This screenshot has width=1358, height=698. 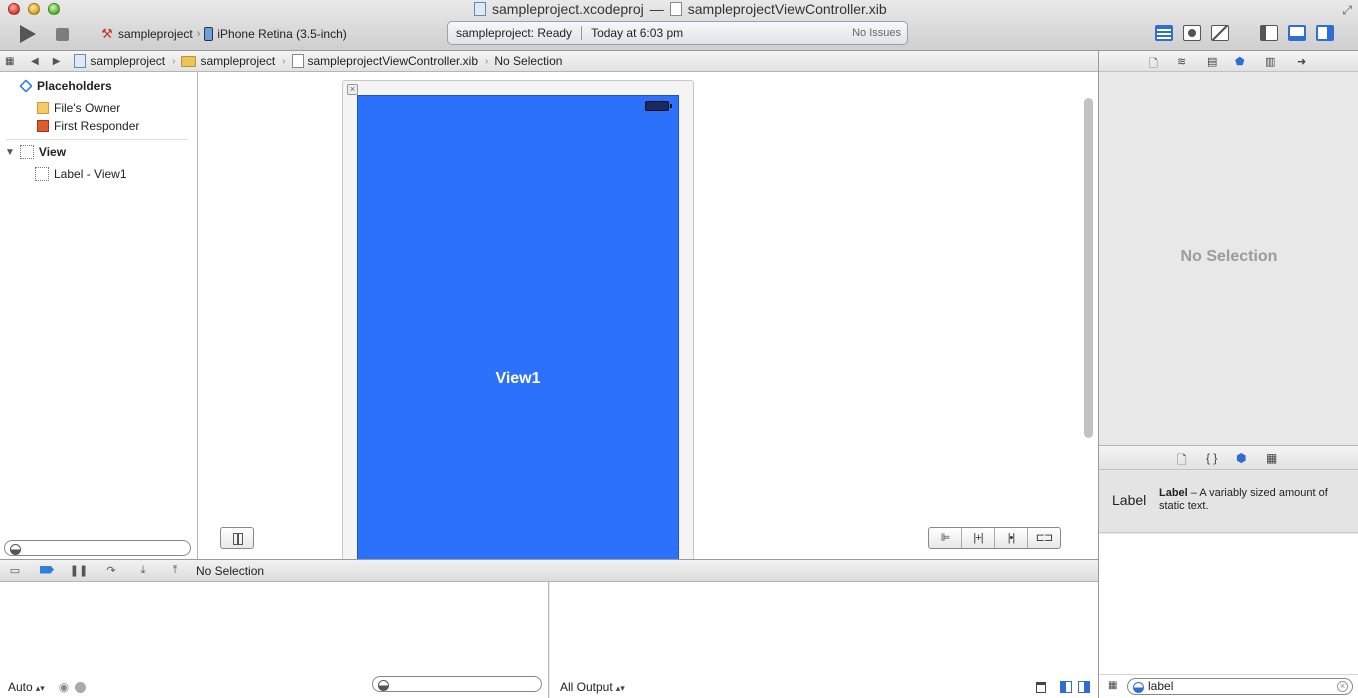 I want to click on library-filter-input: label ×, so click(x=1240, y=686).